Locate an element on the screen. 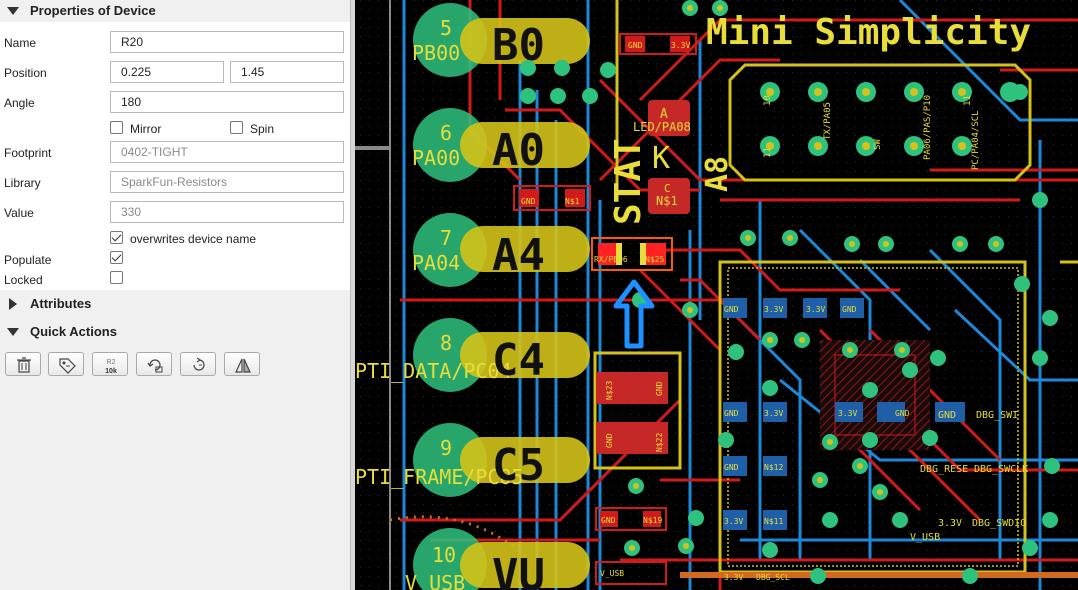 Image resolution: width=1078 pixels, height=590 pixels. pad-port-label: PA04 is located at coordinates (436, 263).